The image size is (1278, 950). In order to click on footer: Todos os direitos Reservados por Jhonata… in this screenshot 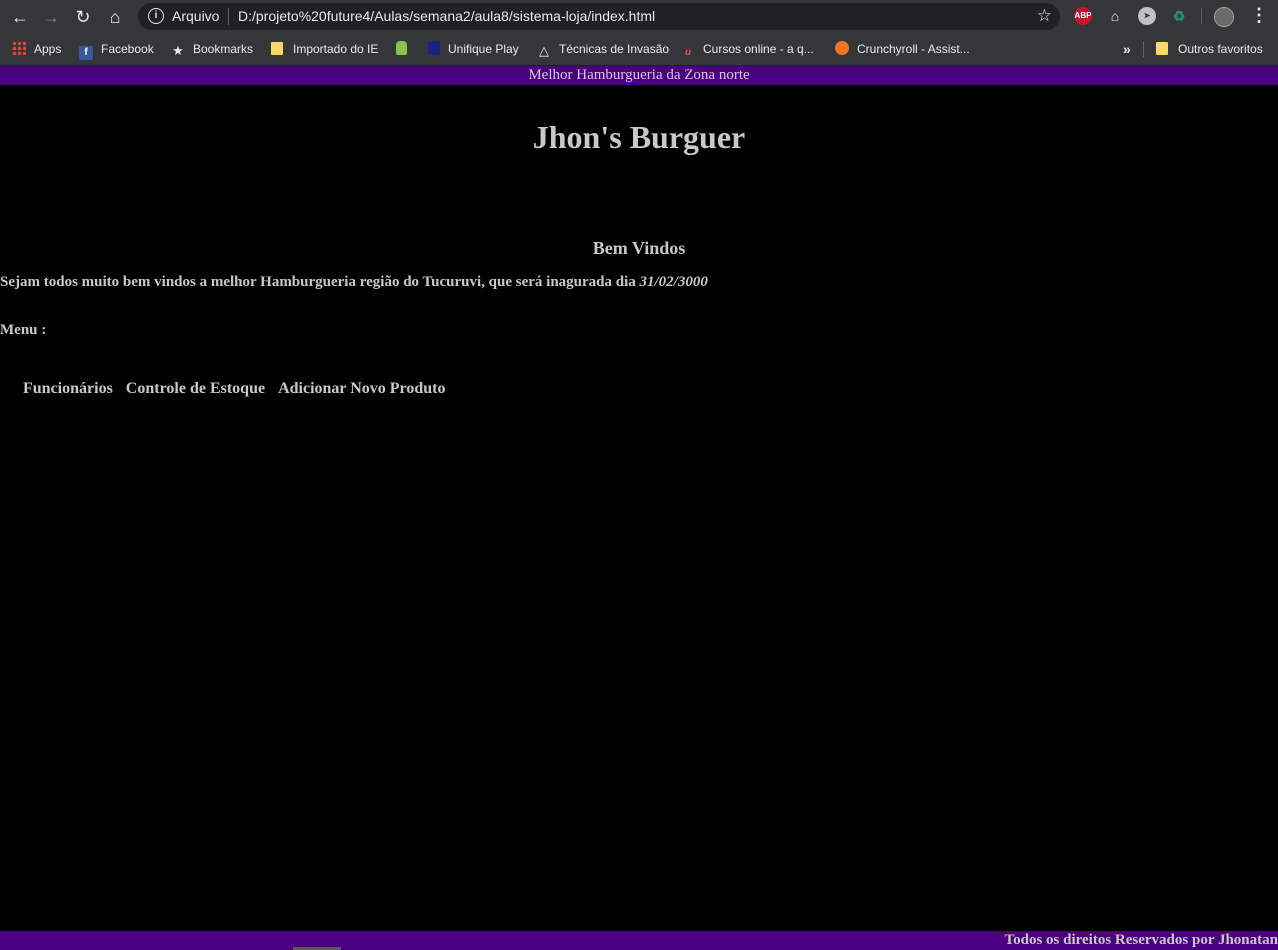, I will do `click(639, 940)`.